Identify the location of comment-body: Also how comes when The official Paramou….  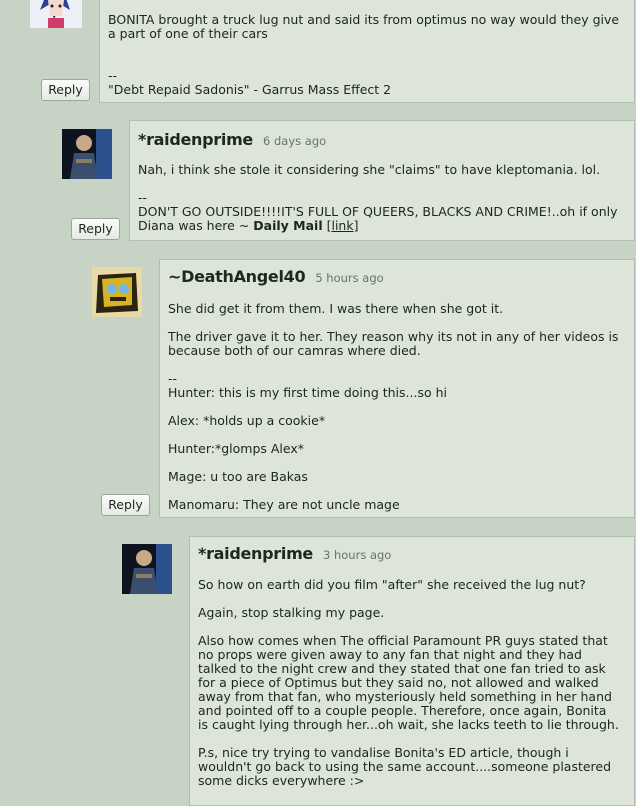
(408, 682).